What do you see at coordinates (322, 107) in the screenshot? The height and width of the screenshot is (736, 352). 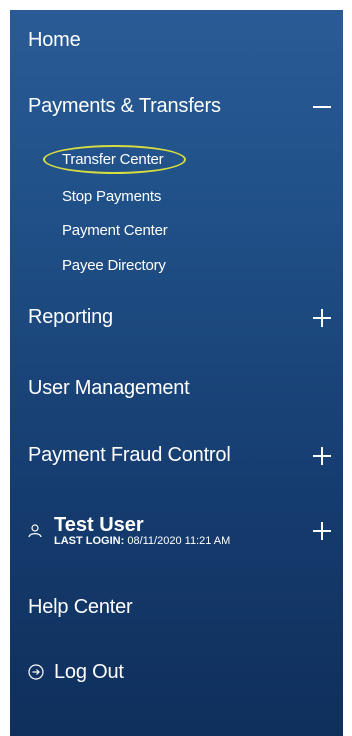 I see `collapse-minus-icon` at bounding box center [322, 107].